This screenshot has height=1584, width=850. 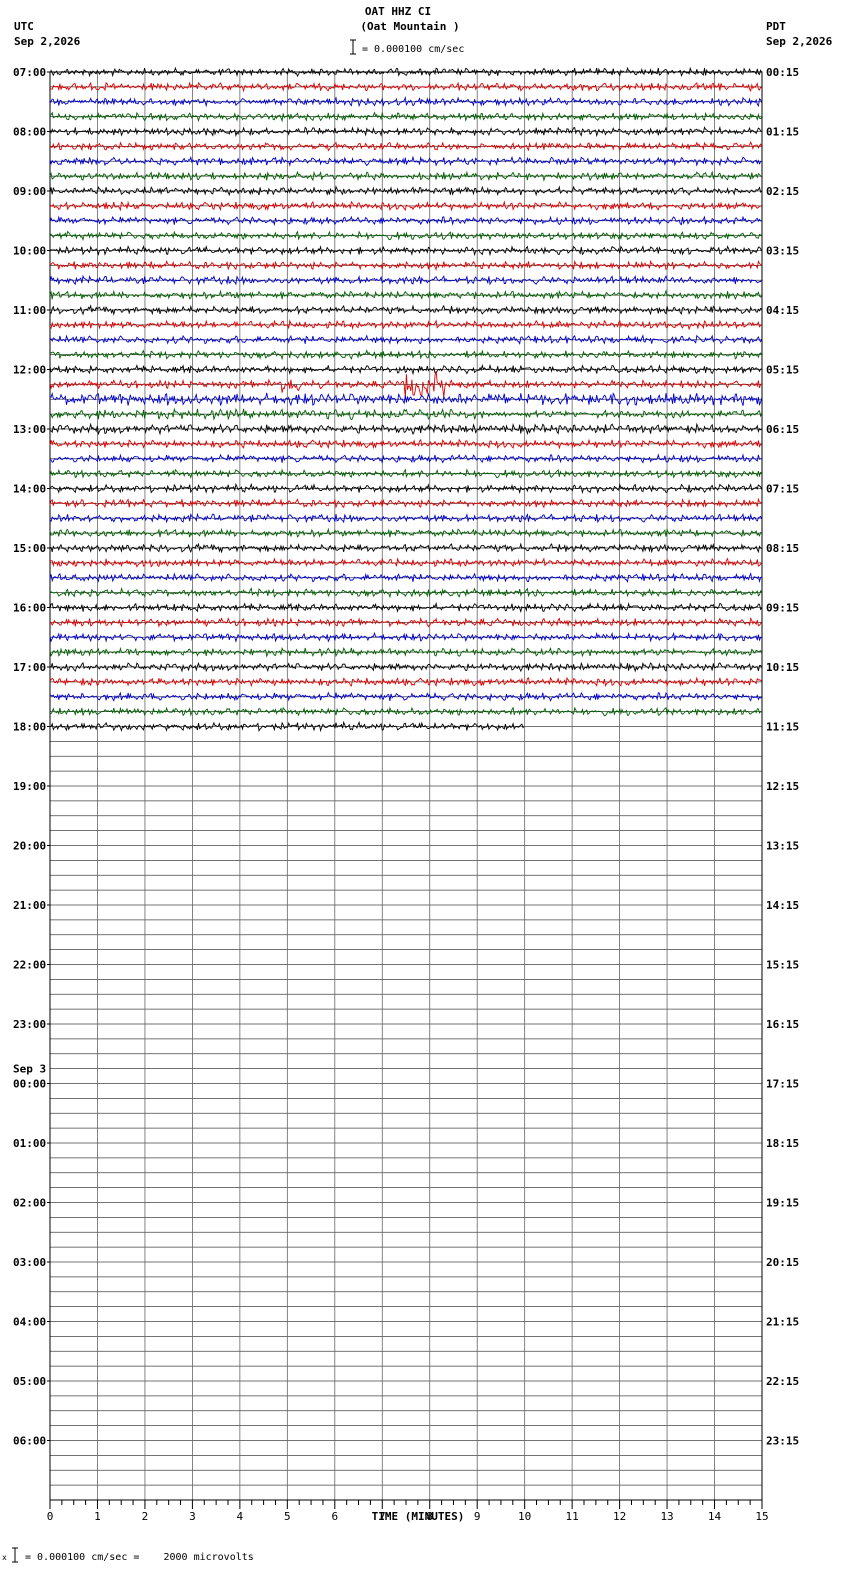 What do you see at coordinates (29, 667) in the screenshot?
I see `utc-hour-label: 17:00` at bounding box center [29, 667].